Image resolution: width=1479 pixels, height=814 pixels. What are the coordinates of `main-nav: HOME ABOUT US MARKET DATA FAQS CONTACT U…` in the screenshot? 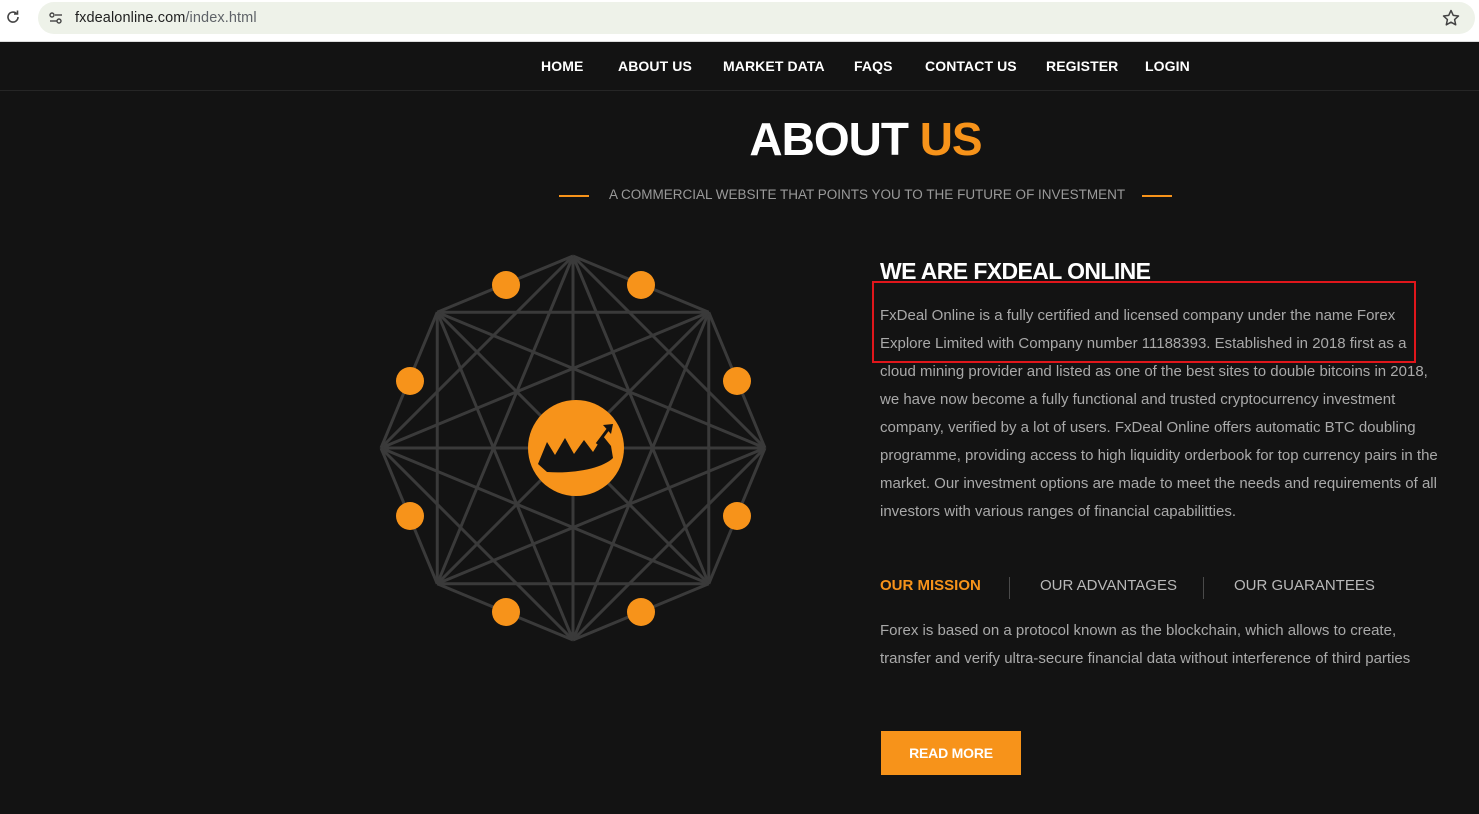 It's located at (739, 66).